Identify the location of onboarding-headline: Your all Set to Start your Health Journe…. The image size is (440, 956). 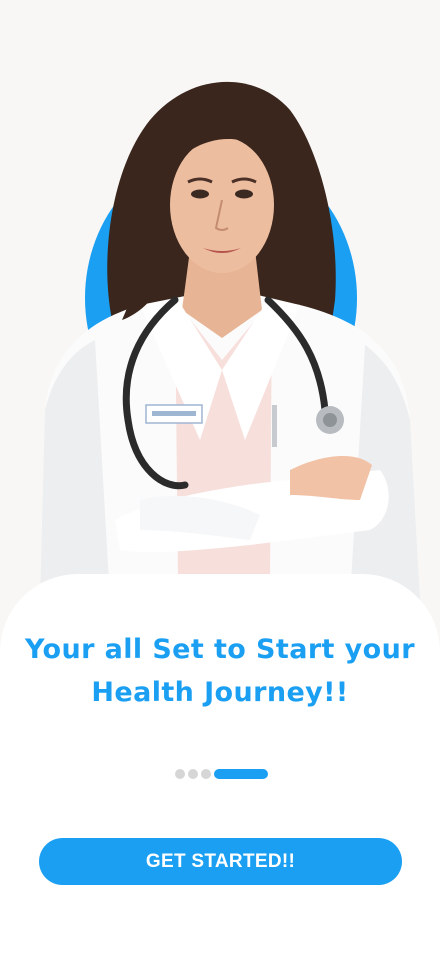
(220, 671).